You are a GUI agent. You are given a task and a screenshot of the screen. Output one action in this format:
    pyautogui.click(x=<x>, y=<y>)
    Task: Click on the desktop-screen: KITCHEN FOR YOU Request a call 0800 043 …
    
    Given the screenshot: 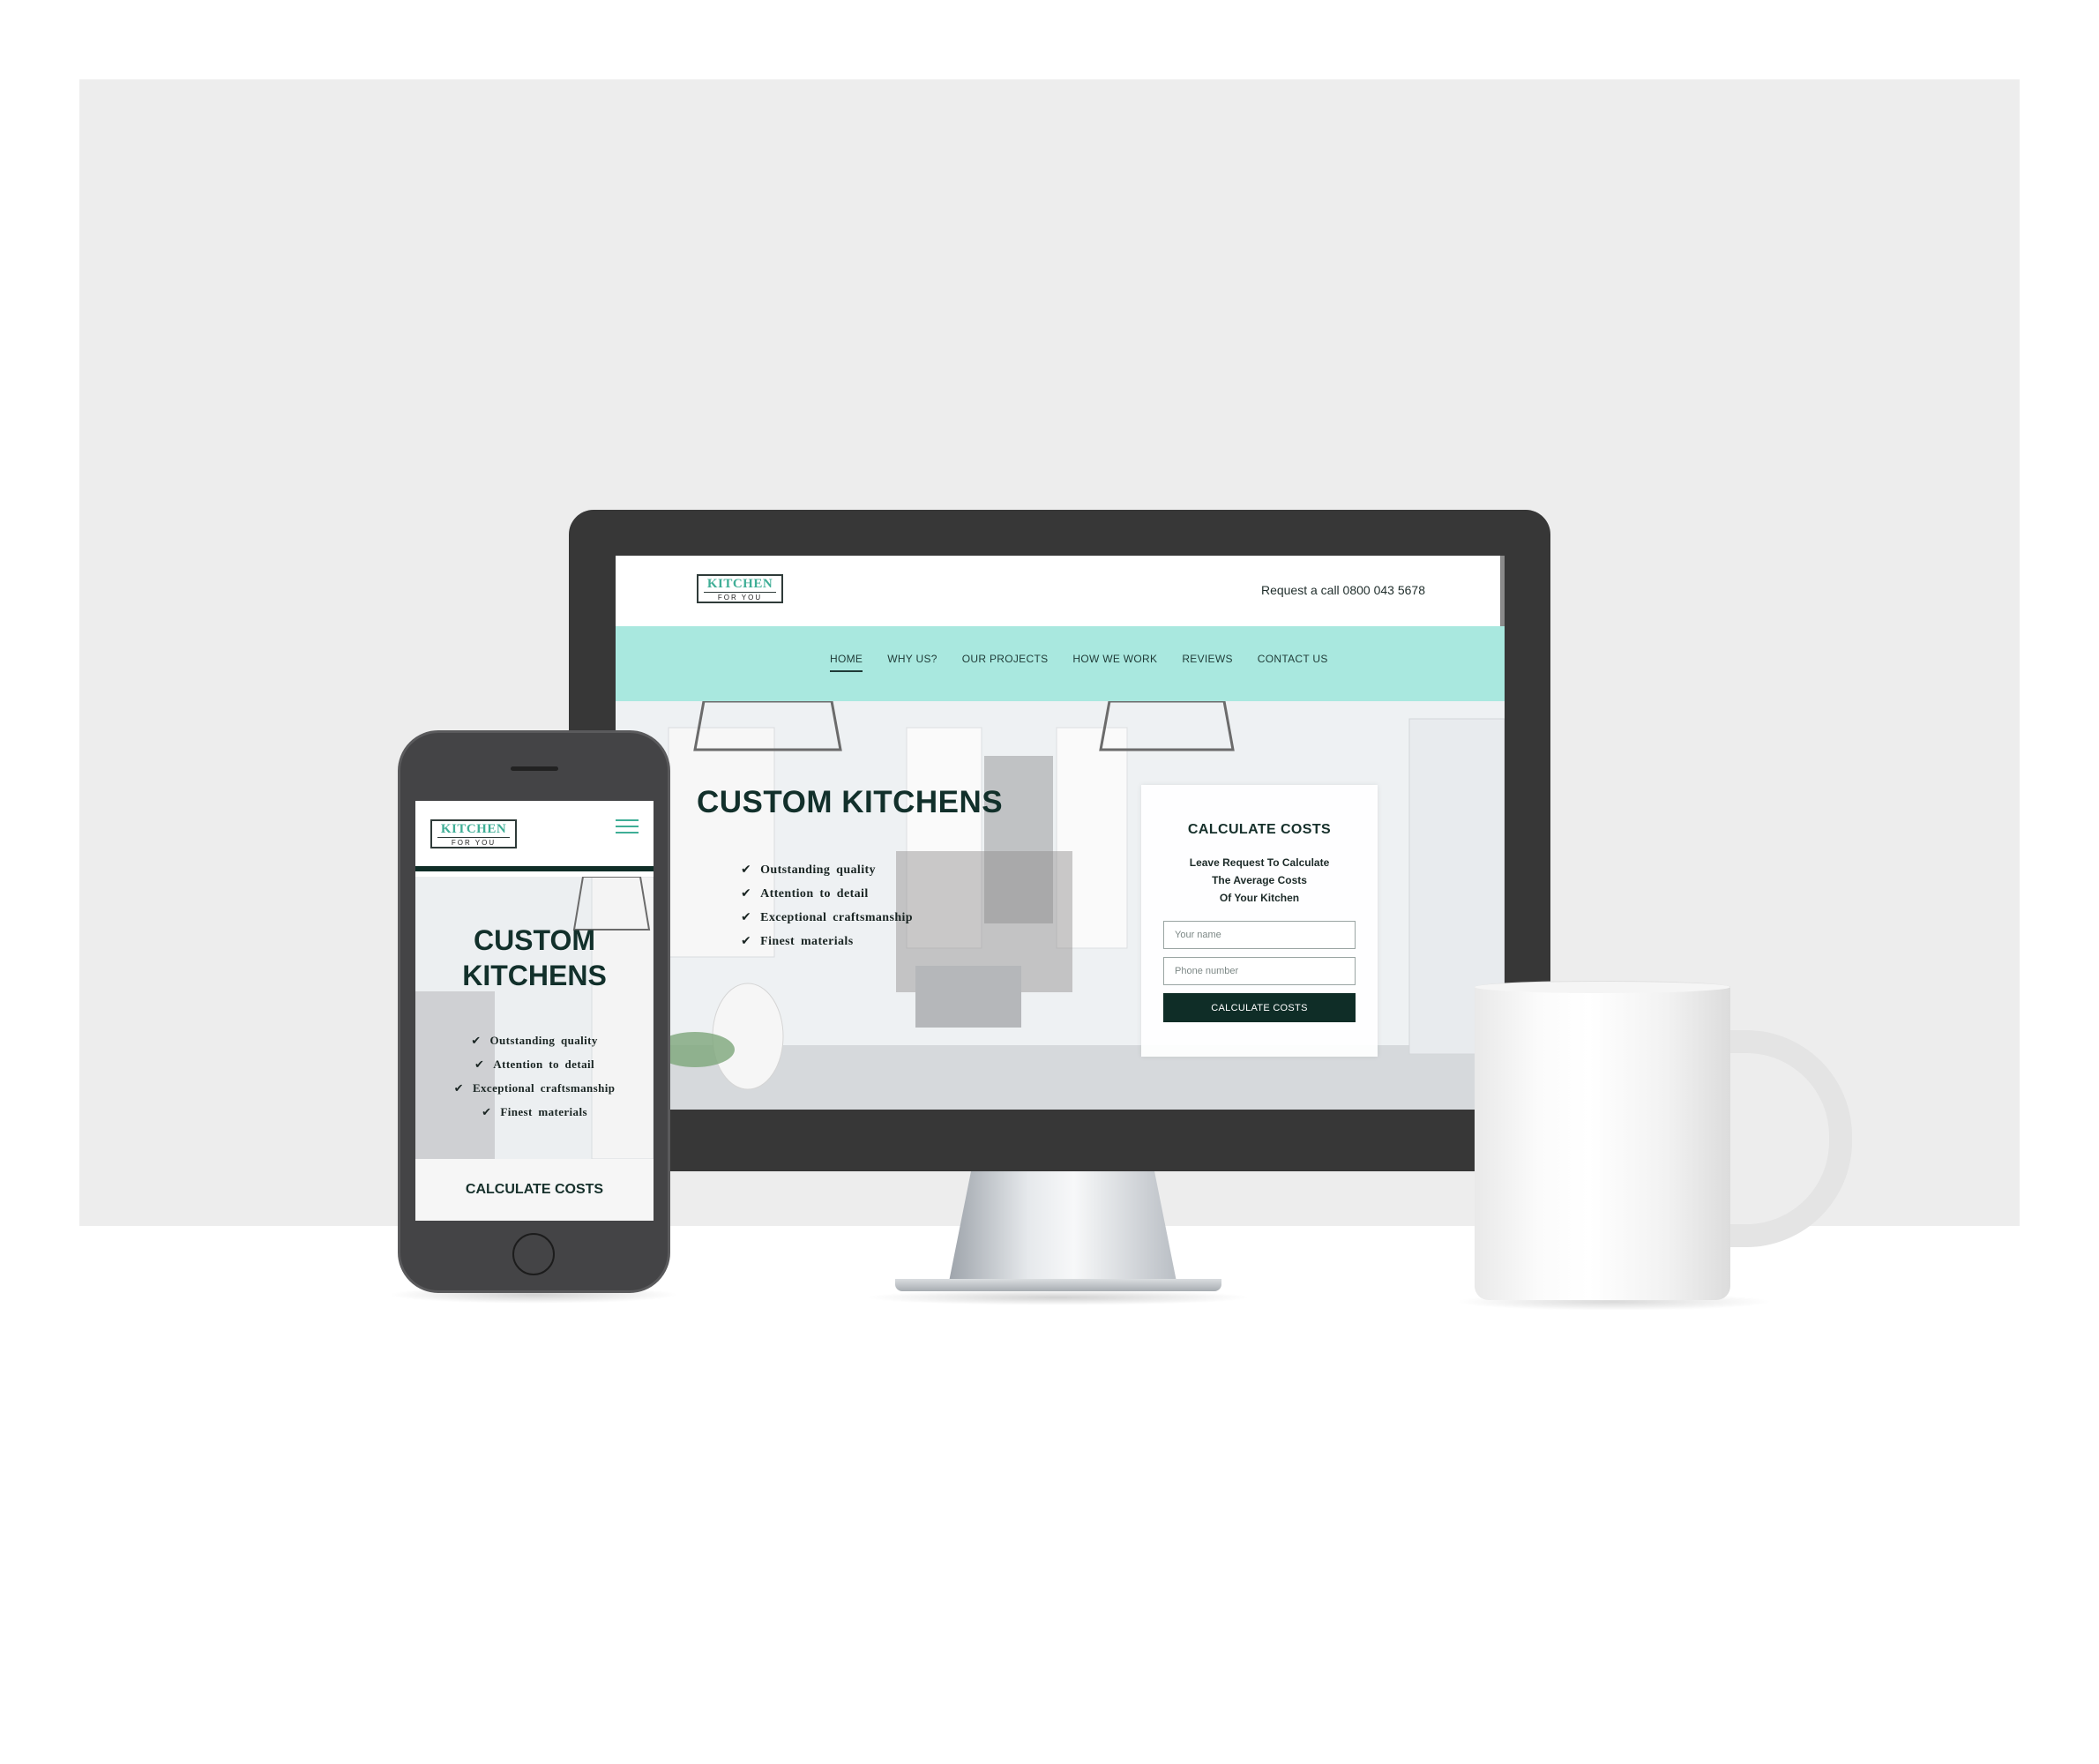 What is the action you would take?
    pyautogui.click(x=1060, y=833)
    